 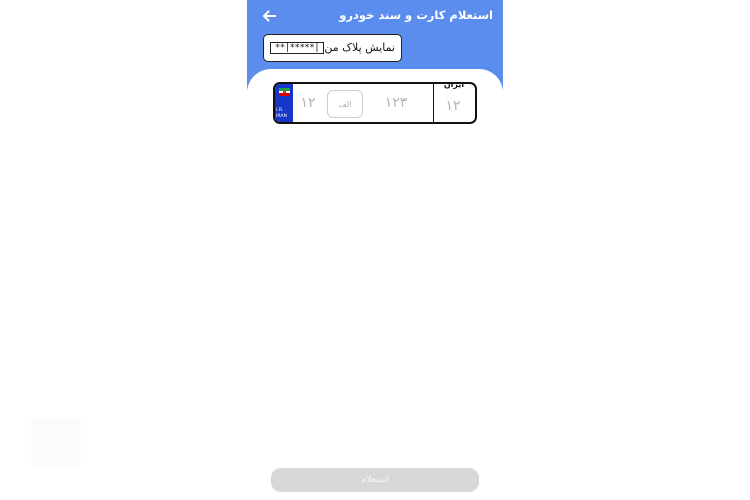 What do you see at coordinates (396, 103) in the screenshot?
I see `plate-three-digit-field: ۱۲۳` at bounding box center [396, 103].